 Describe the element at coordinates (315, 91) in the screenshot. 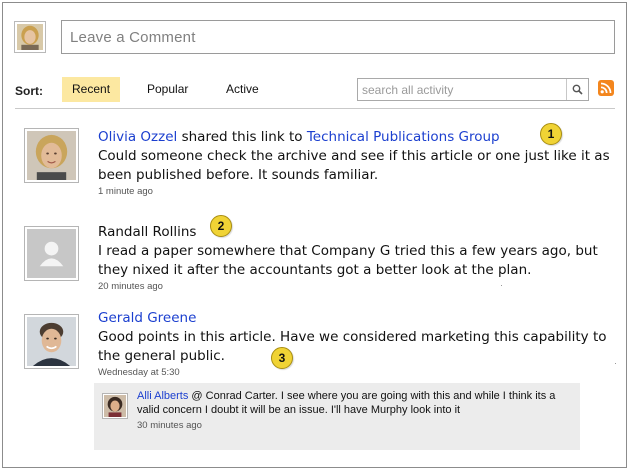

I see `sort-bar: Sort: Recent Popular Active` at that location.